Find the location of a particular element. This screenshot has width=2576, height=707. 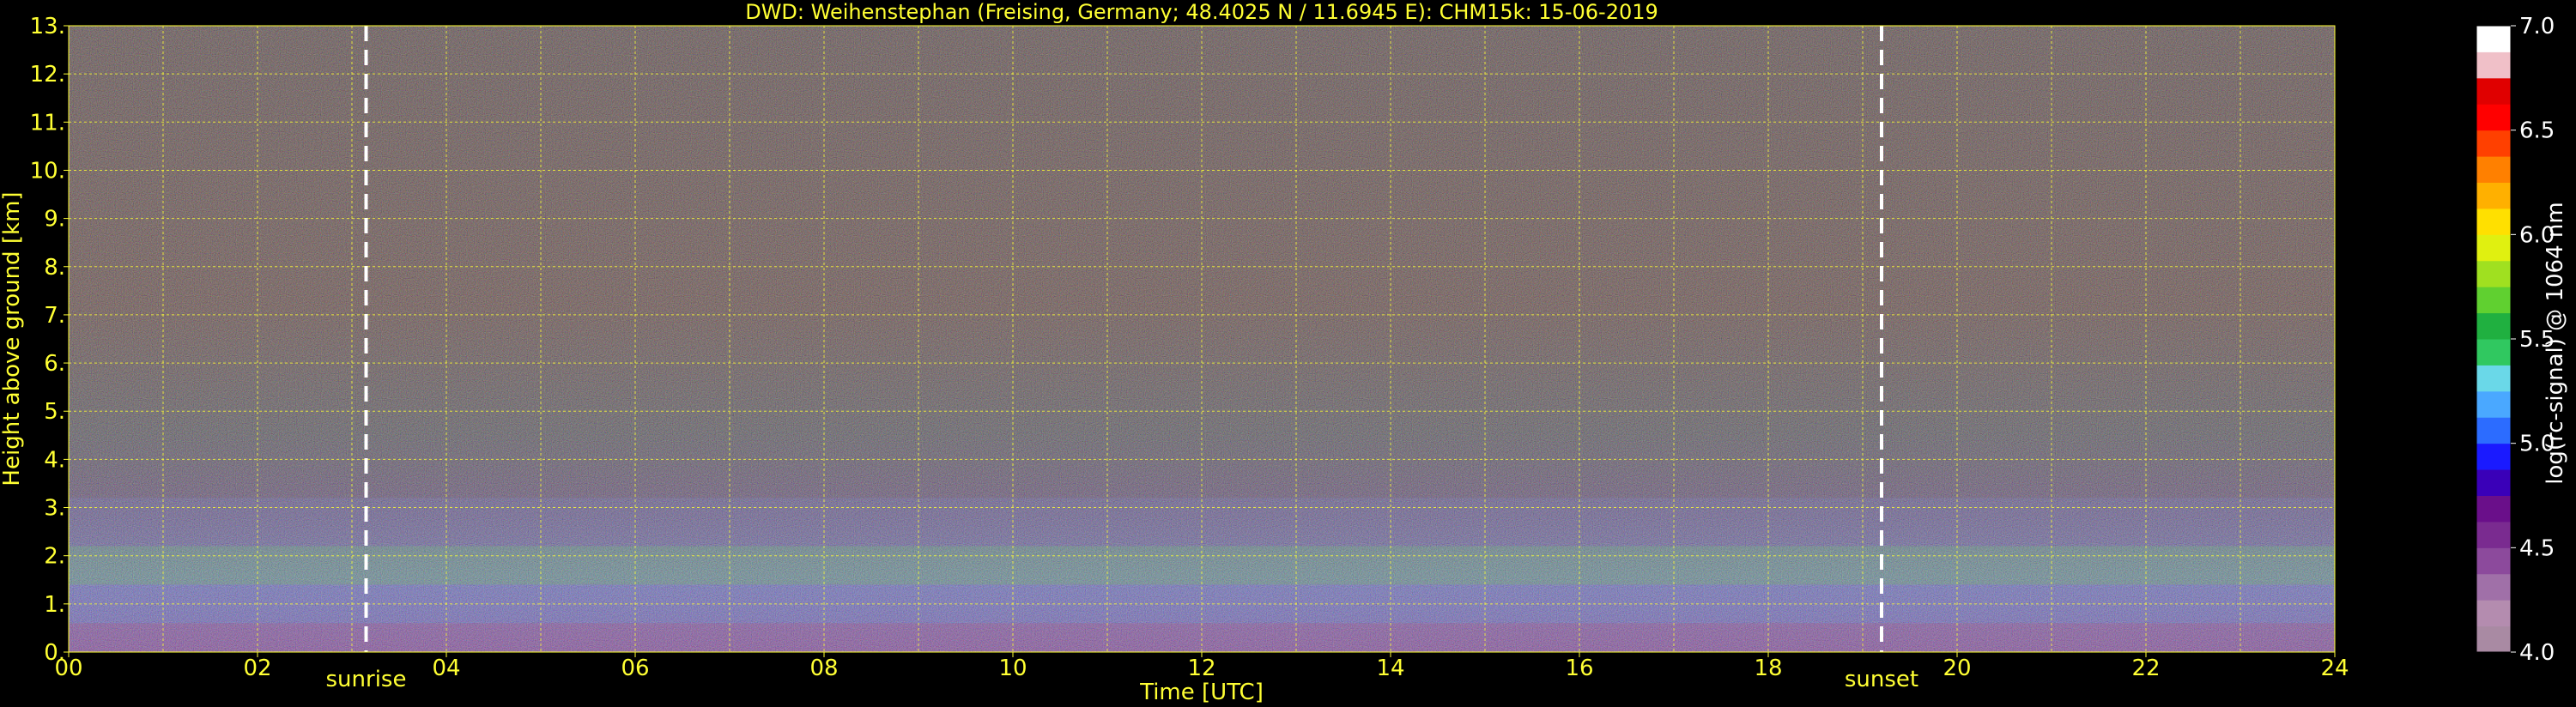

x-tick-label: 12 is located at coordinates (1201, 668).